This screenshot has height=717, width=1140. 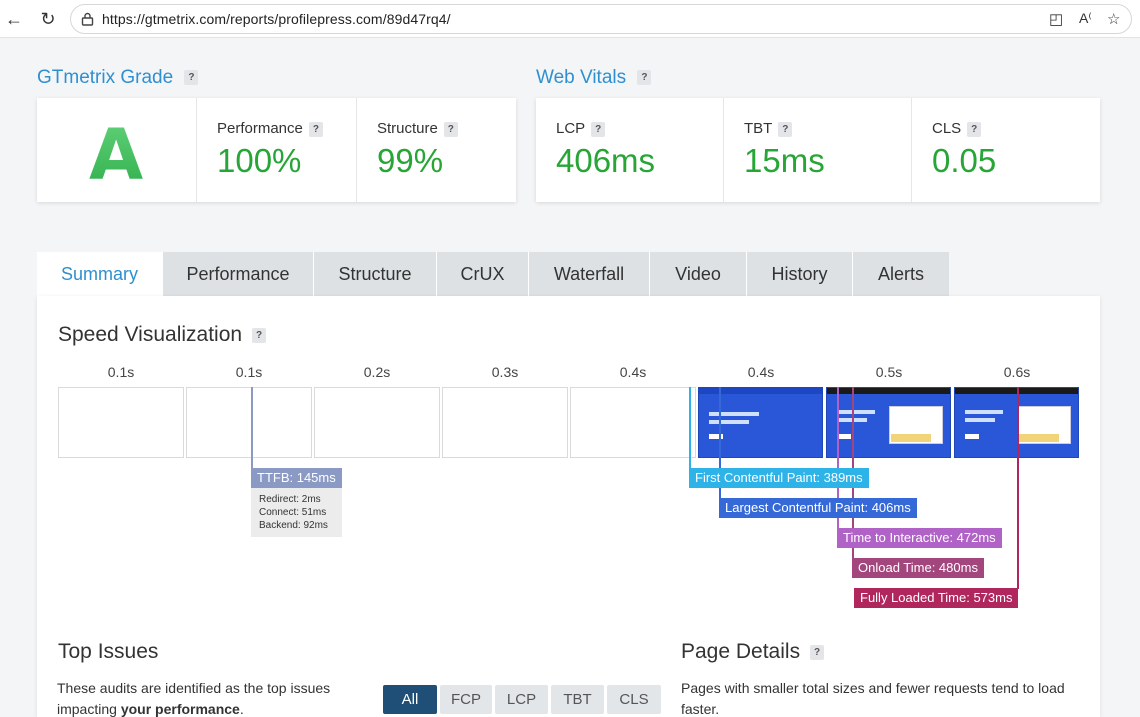 I want to click on ttfb-marker: TTFB: 145ms, so click(x=296, y=478).